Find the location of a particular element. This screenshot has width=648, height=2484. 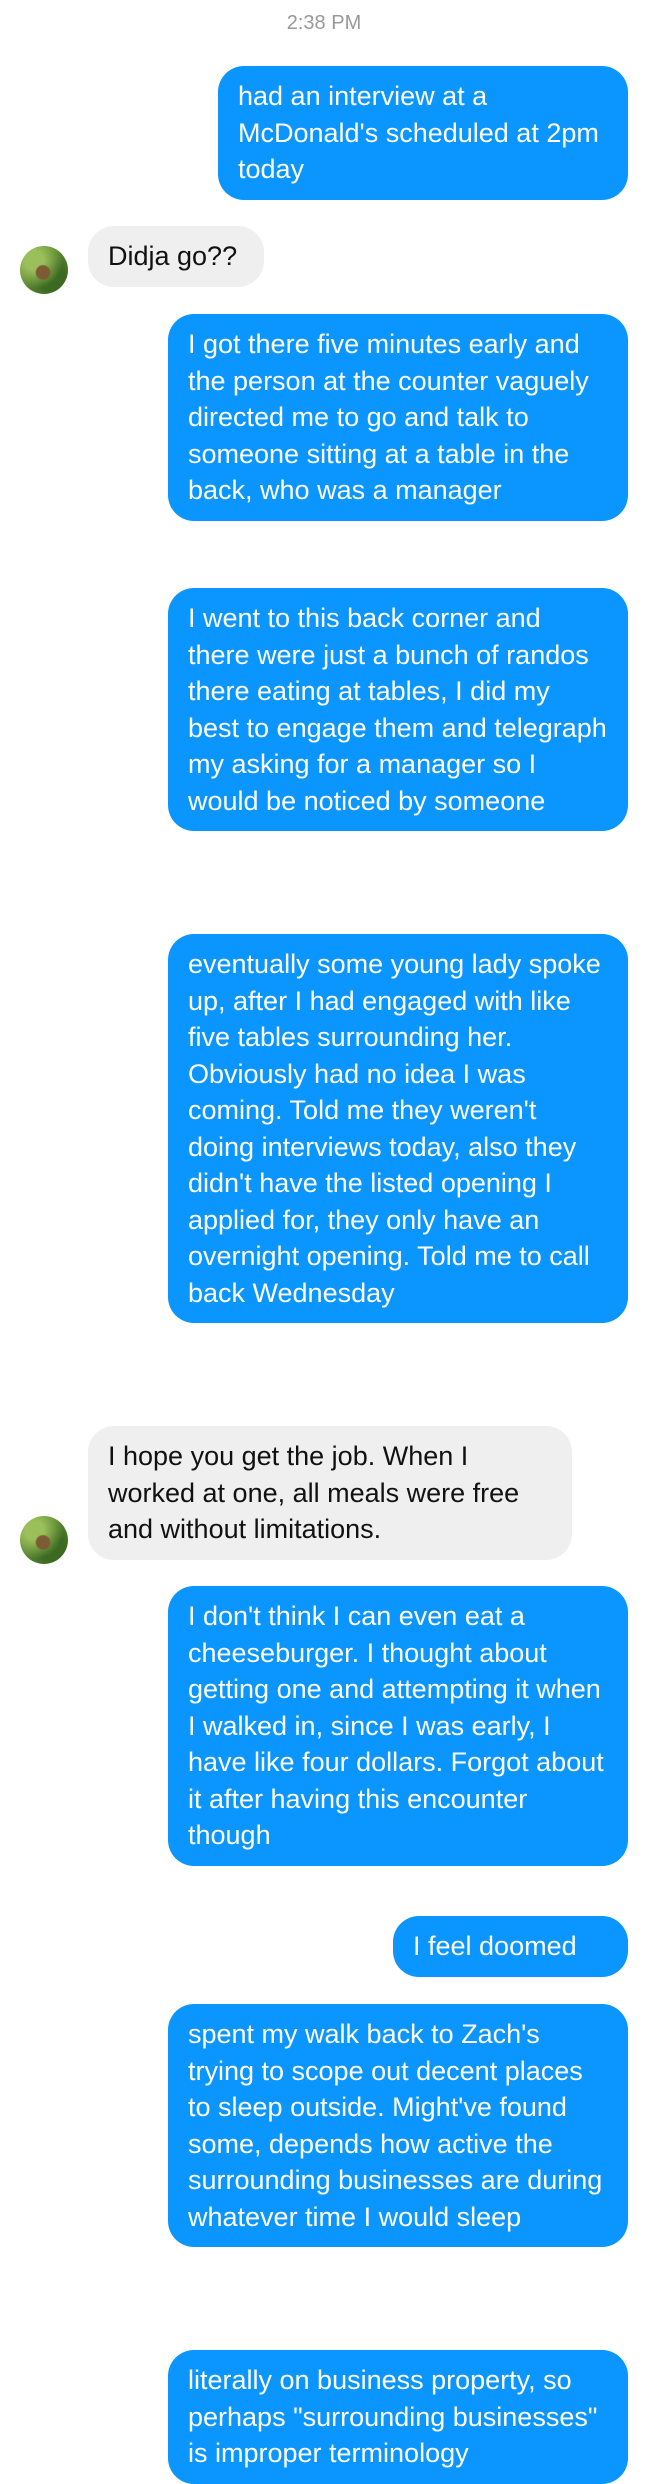

timestamp: 2:38 PM is located at coordinates (324, 23).